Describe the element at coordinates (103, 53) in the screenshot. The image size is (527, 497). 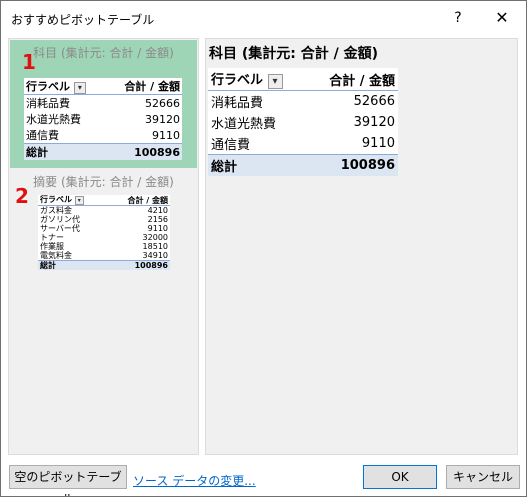
I see `recommendation-caption: 科目 (集計元: 合計 / 金額)` at that location.